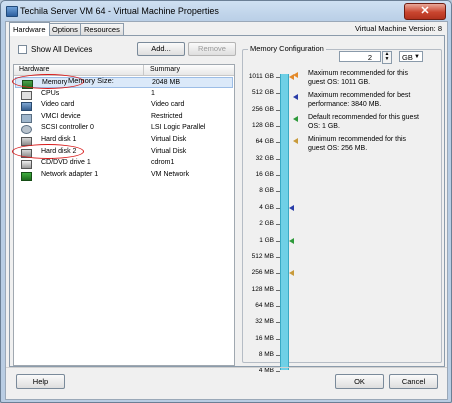 Image resolution: width=452 pixels, height=403 pixels. Describe the element at coordinates (262, 256) in the screenshot. I see `scale-tick-label: 512 MB` at that location.